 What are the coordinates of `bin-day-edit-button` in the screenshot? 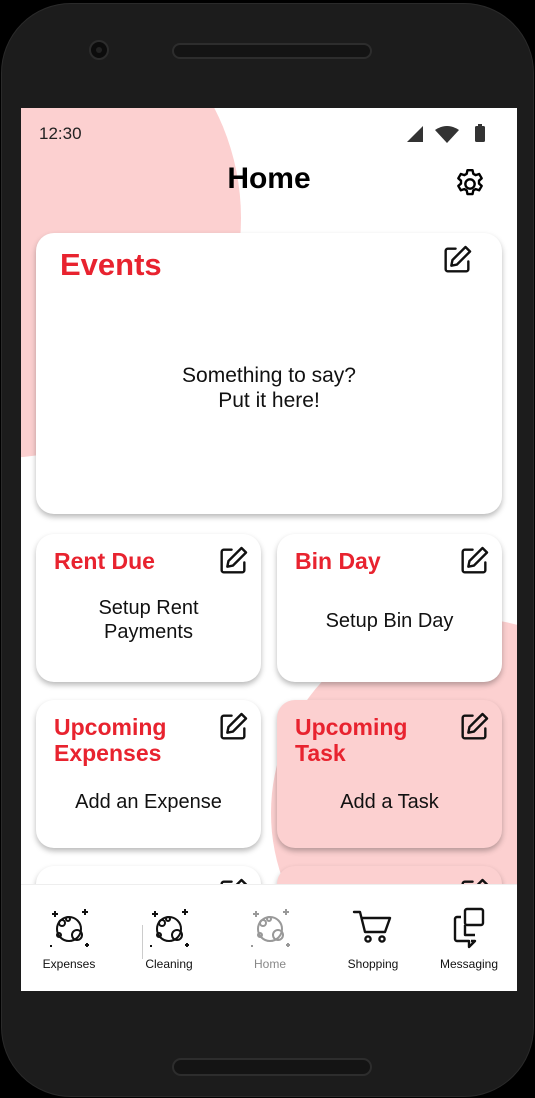 It's located at (474, 561).